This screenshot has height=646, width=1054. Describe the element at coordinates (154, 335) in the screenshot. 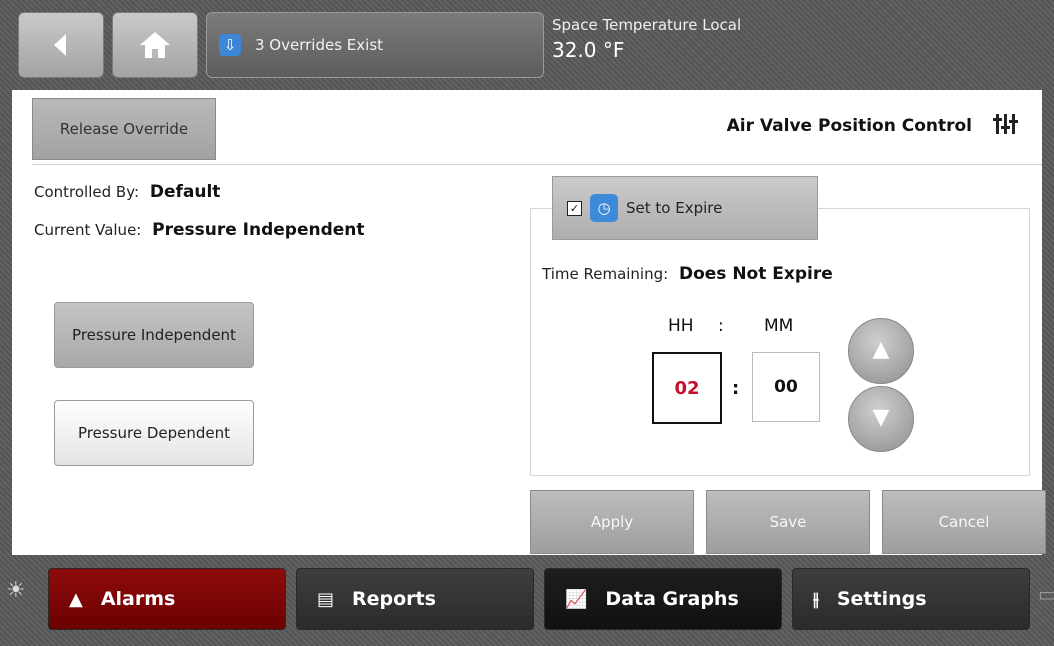

I see `option-pressure-independent: Pressure Independent` at that location.